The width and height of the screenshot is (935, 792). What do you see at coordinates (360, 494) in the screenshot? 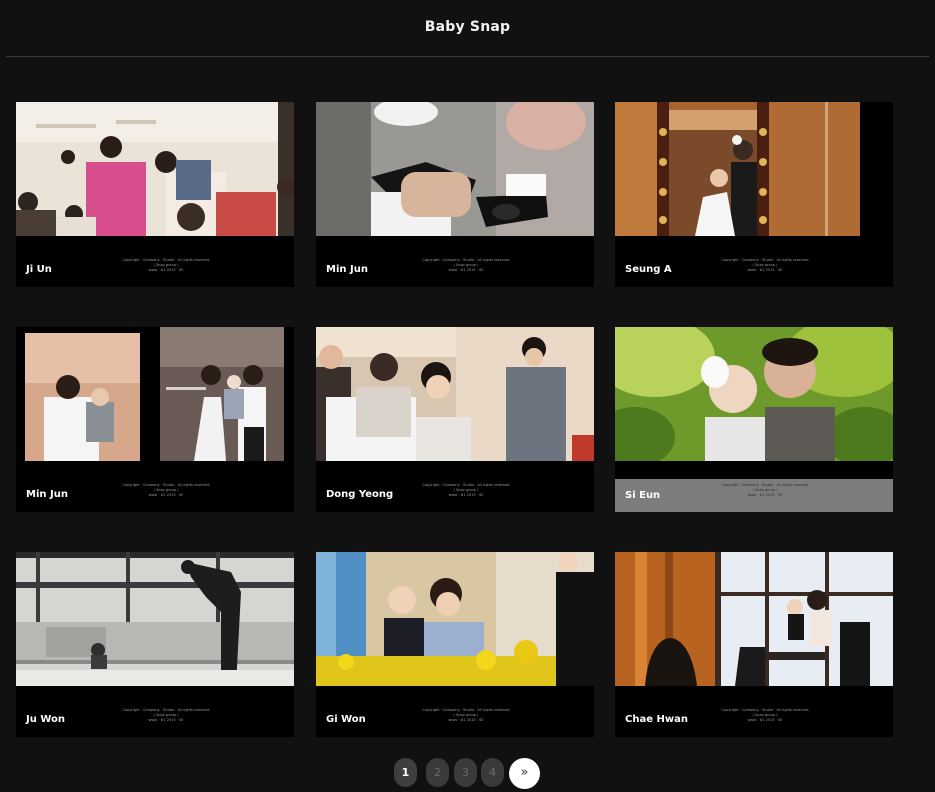
I see `card-name: Dong Yeong` at bounding box center [360, 494].